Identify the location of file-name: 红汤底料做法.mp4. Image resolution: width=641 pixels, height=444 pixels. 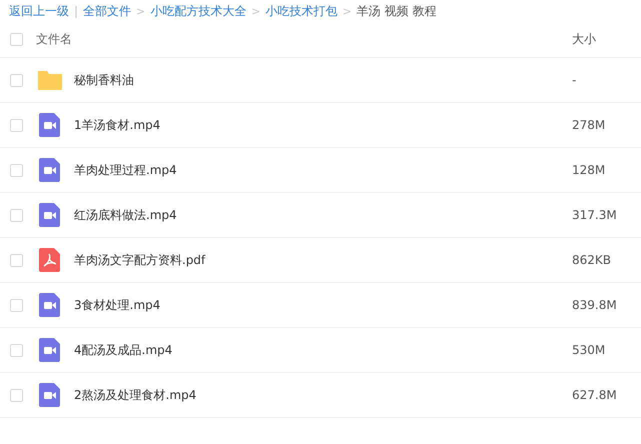
(323, 215).